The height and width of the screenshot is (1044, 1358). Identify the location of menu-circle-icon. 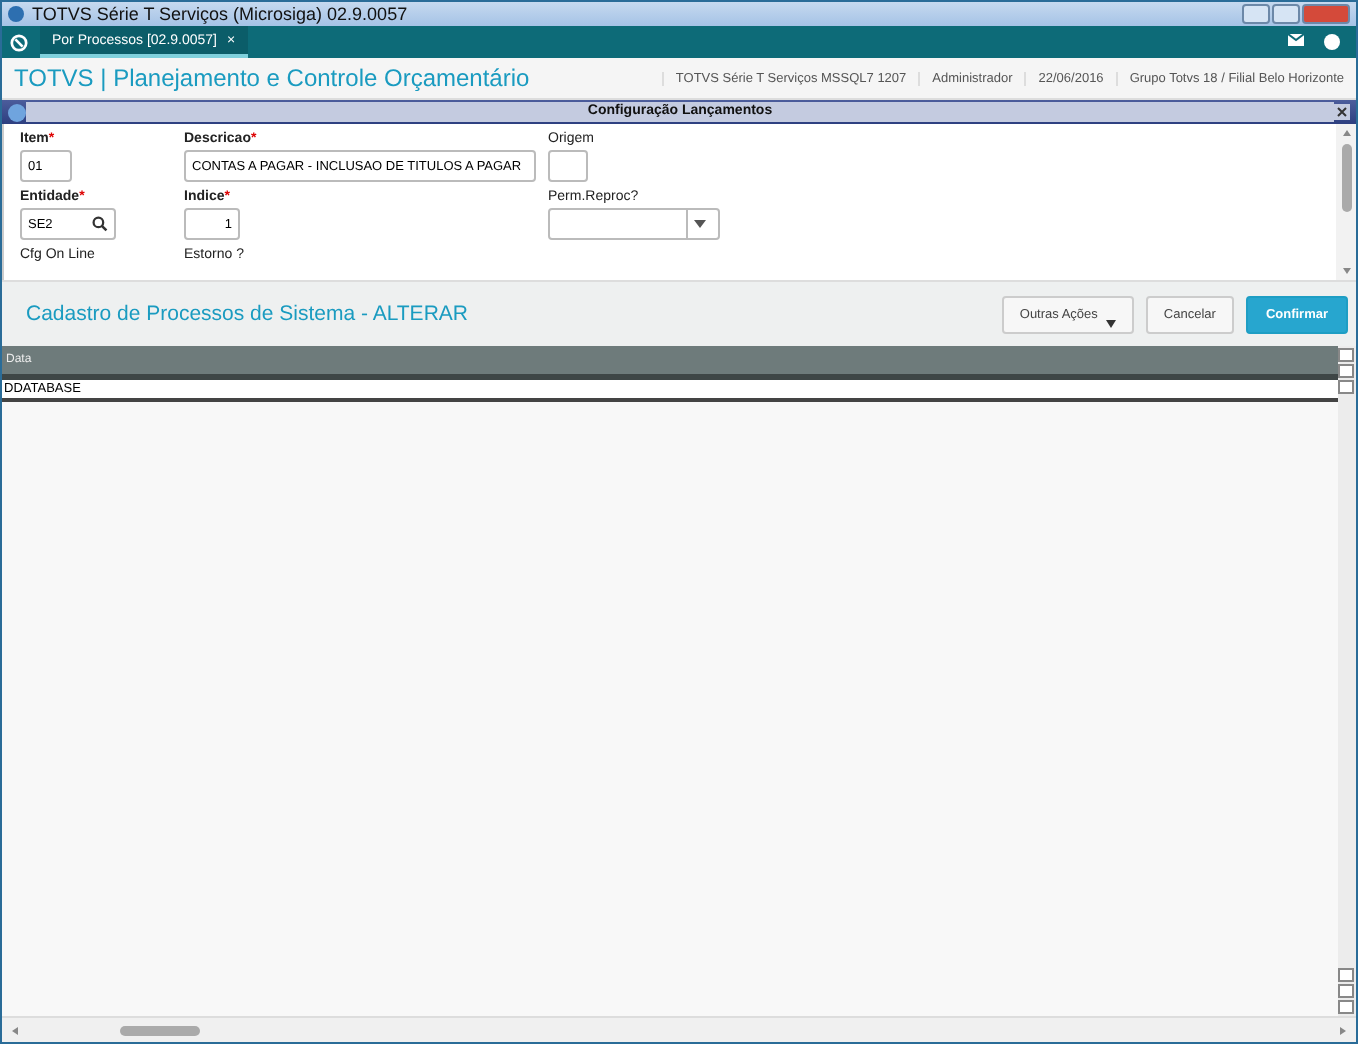
(19, 42).